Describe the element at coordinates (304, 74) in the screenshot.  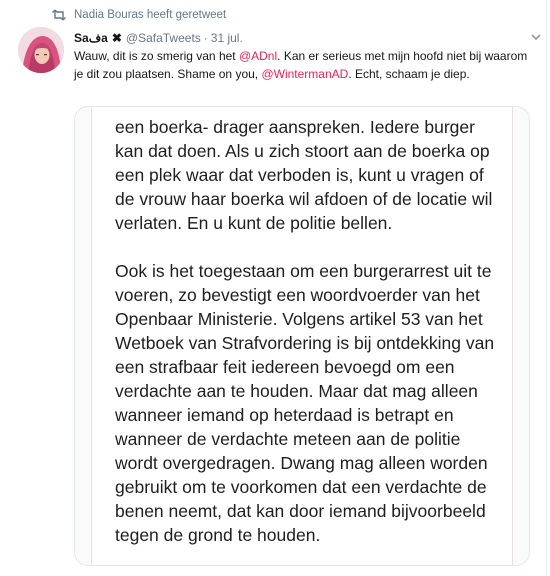
I see `mention-link: @WintermanAD` at that location.